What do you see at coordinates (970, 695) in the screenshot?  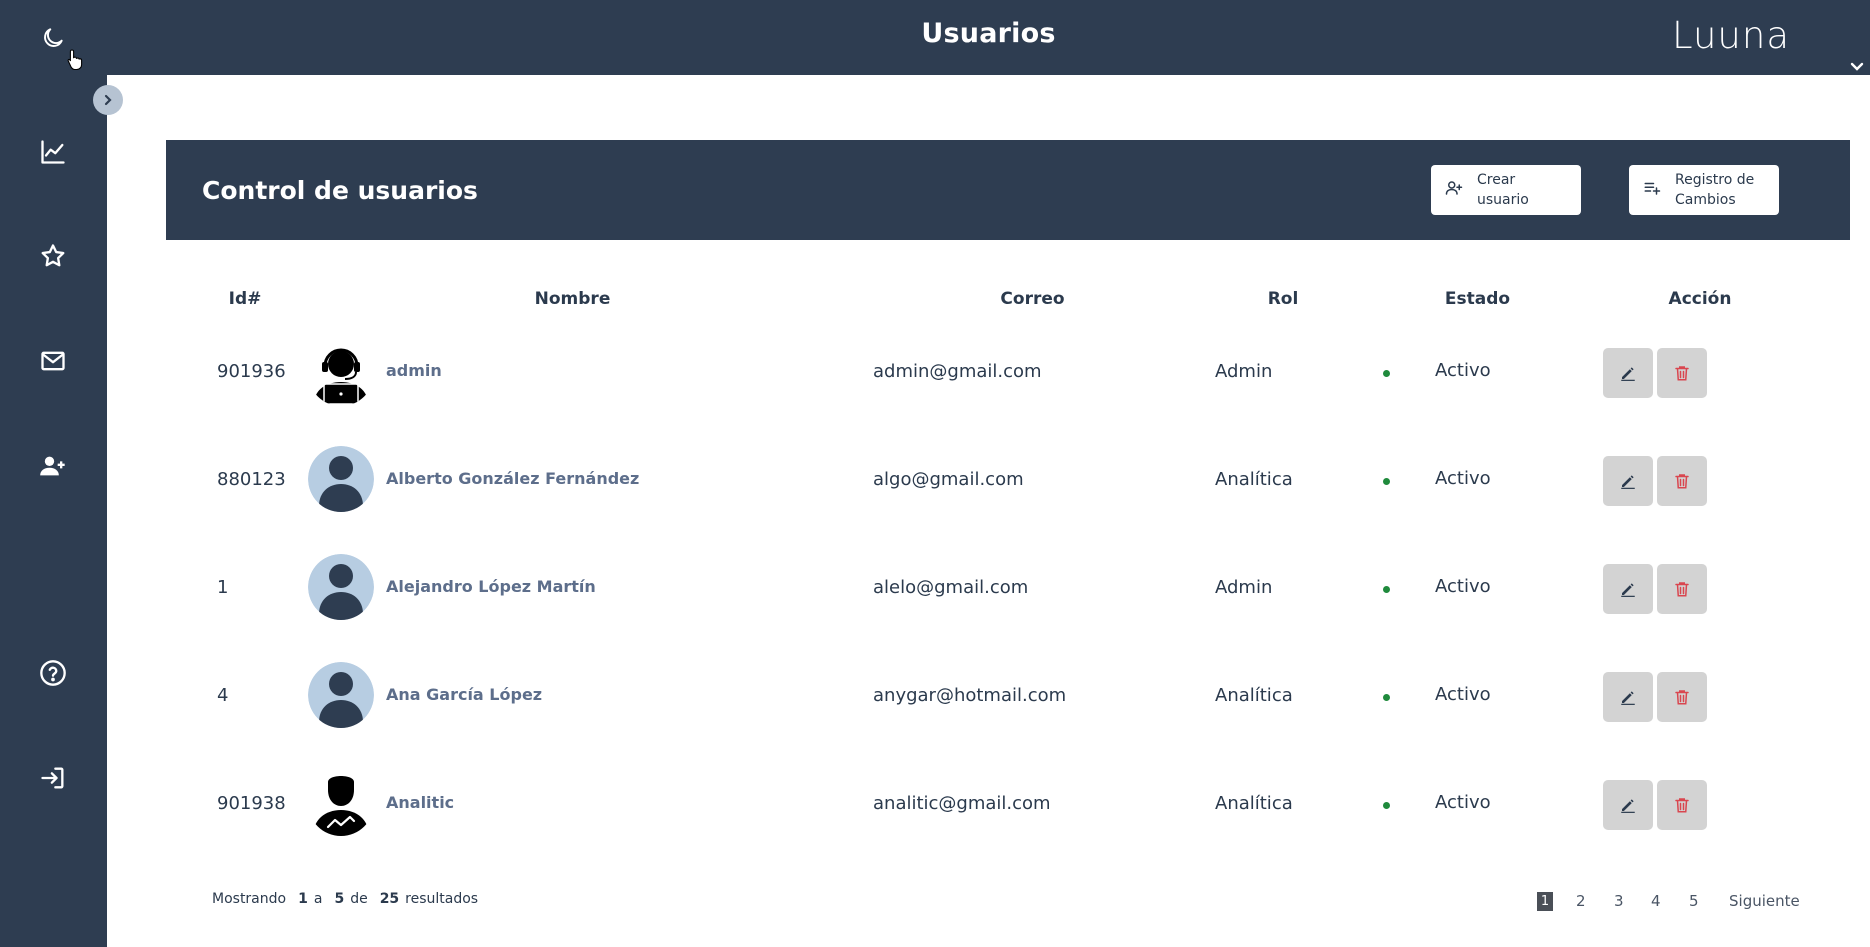 I see `user-email: anygar@hotmail.com` at bounding box center [970, 695].